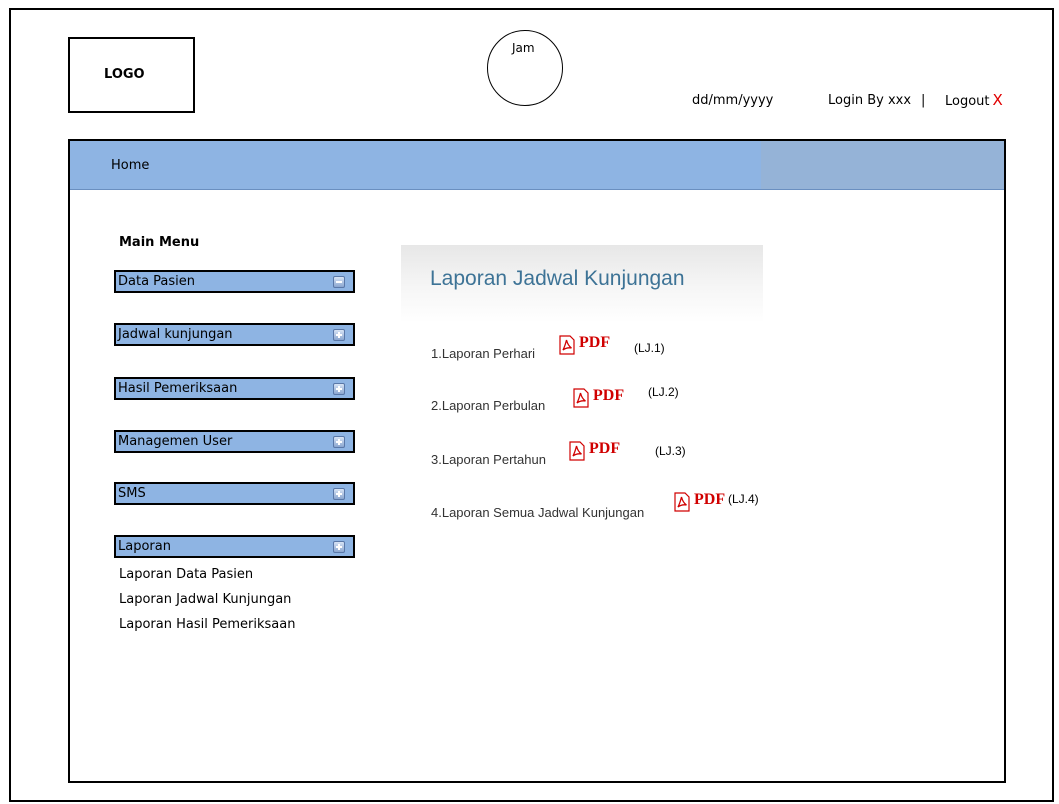 The width and height of the screenshot is (1059, 804). Describe the element at coordinates (538, 512) in the screenshot. I see `report-label-semua: 4.Laporan Semua Jadwal Kunjungan` at that location.